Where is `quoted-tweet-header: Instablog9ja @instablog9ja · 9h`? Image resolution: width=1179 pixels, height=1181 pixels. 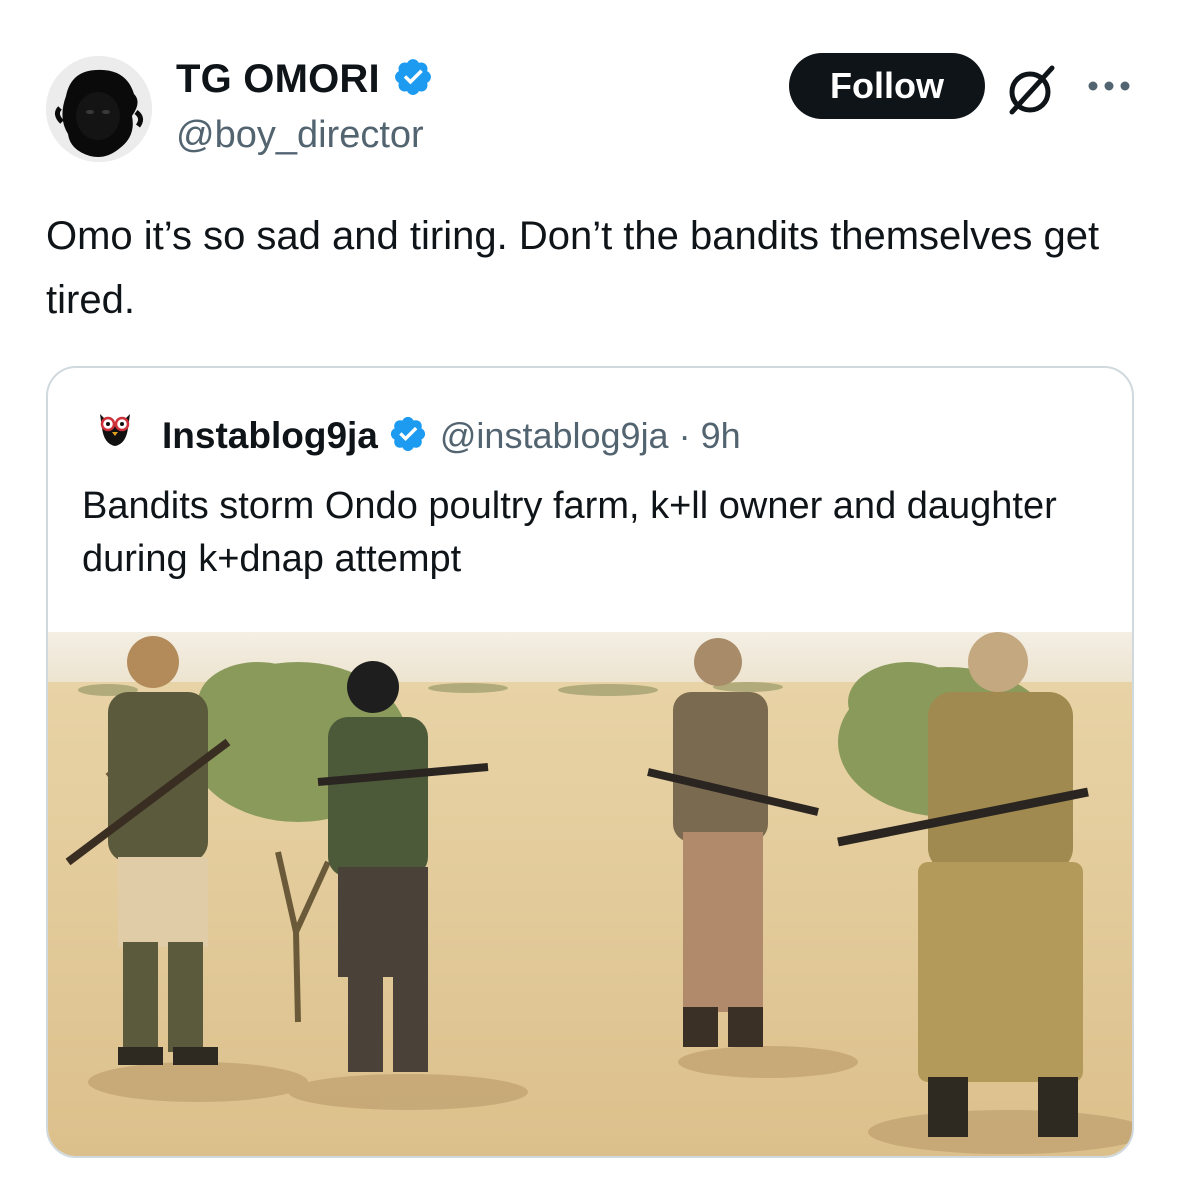 quoted-tweet-header: Instablog9ja @instablog9ja · 9h is located at coordinates (411, 436).